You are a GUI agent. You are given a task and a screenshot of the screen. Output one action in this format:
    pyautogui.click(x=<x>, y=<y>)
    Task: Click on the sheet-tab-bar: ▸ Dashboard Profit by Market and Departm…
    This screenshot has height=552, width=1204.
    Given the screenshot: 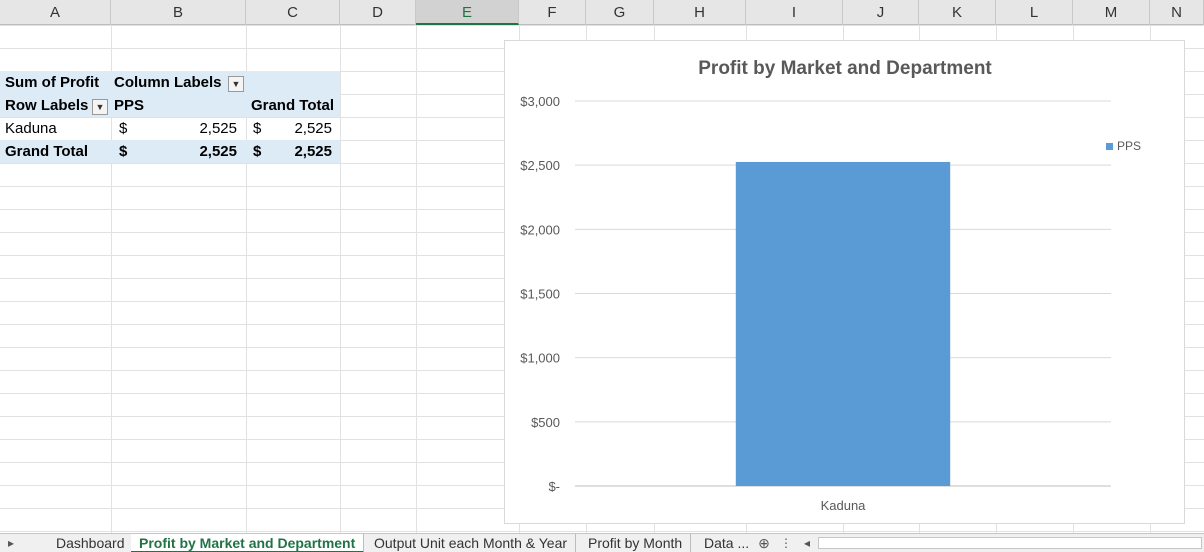 What is the action you would take?
    pyautogui.click(x=602, y=542)
    